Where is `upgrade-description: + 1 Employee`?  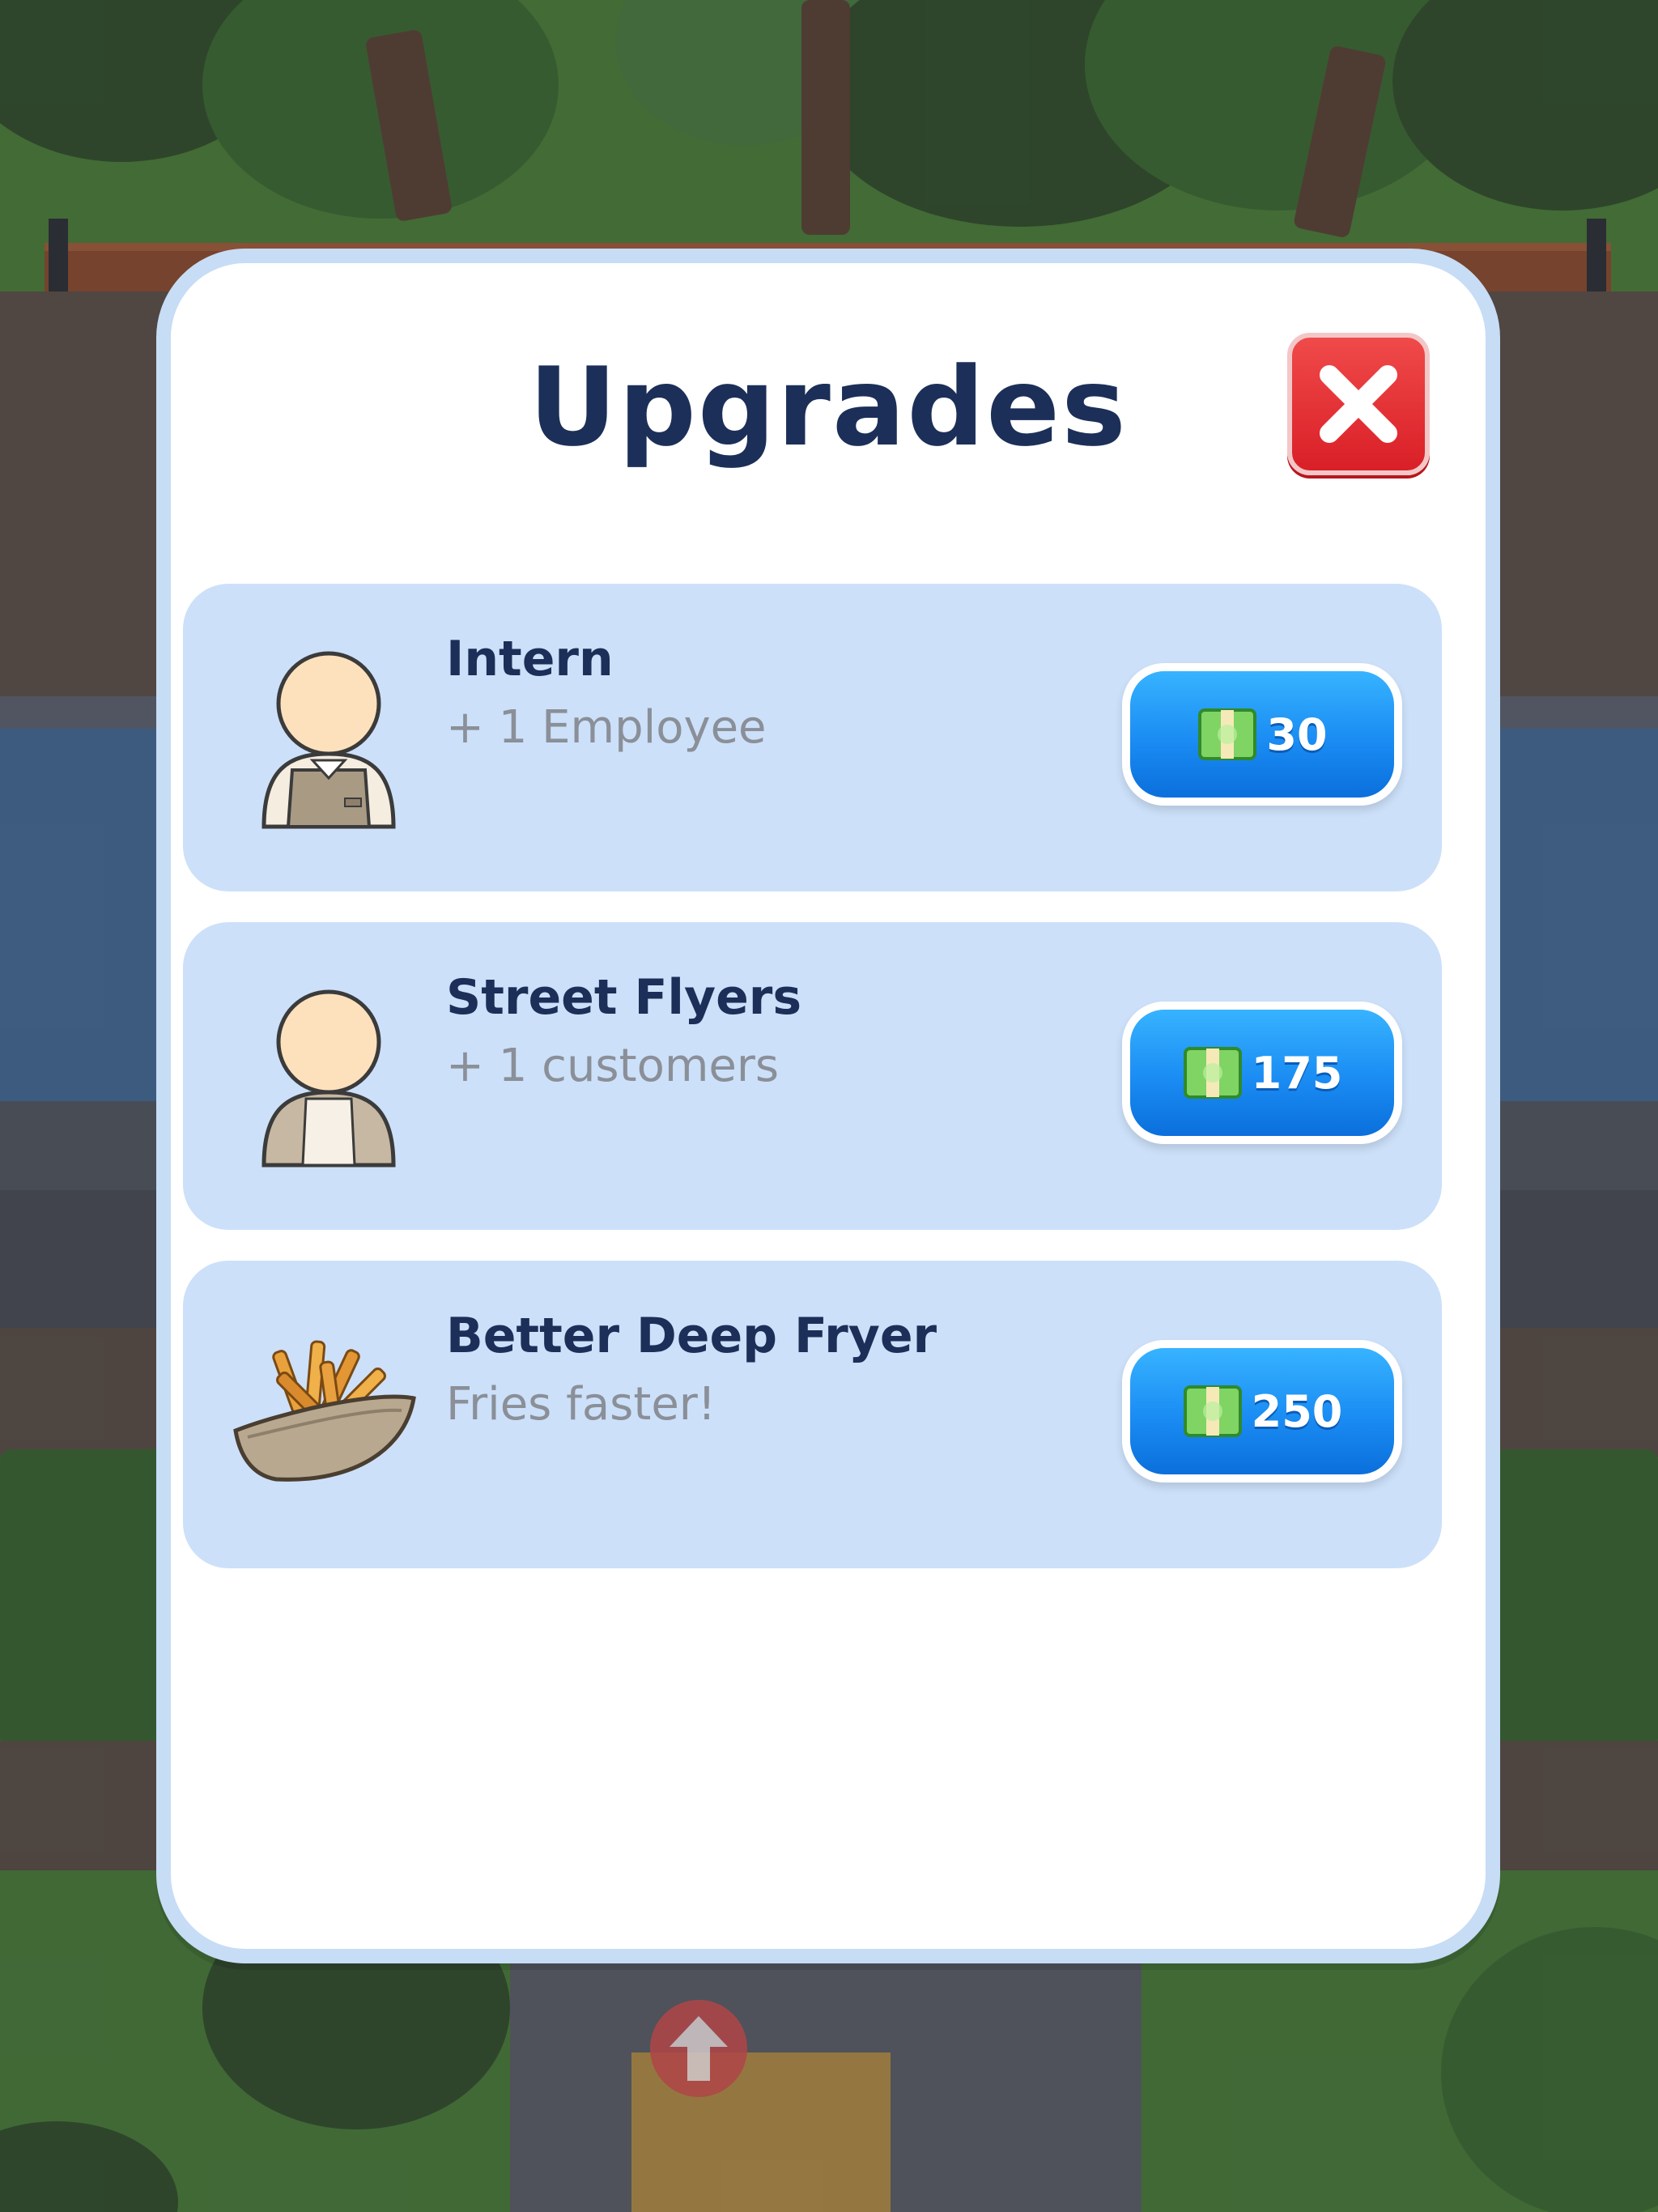 upgrade-description: + 1 Employee is located at coordinates (606, 728).